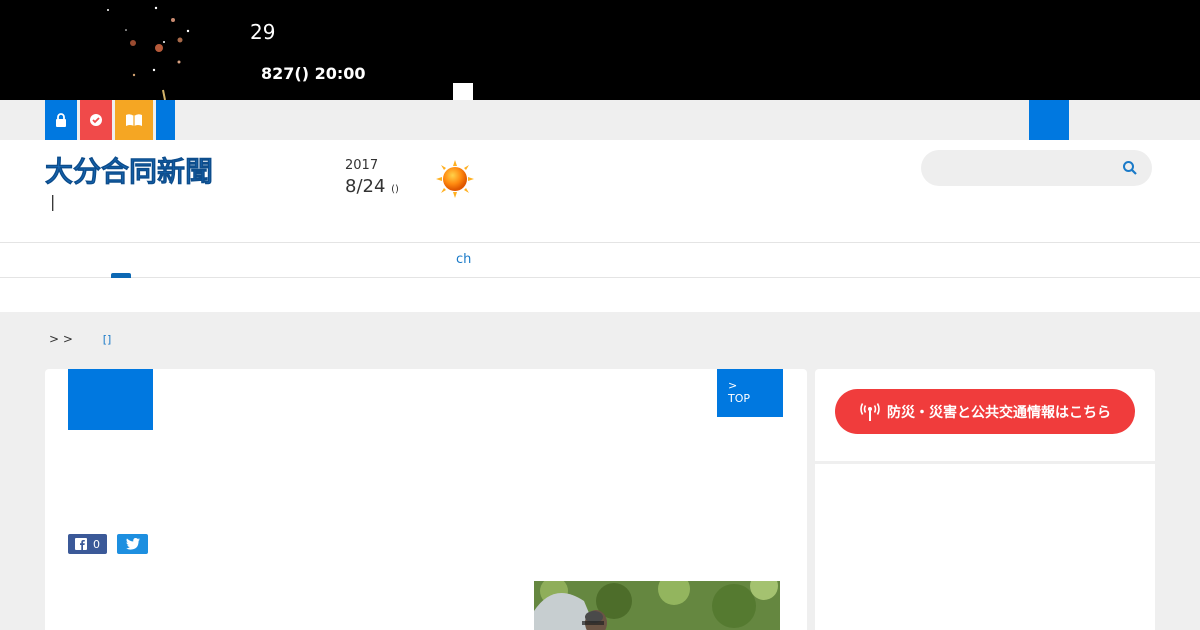  I want to click on facebook-share-button: 0, so click(87, 544).